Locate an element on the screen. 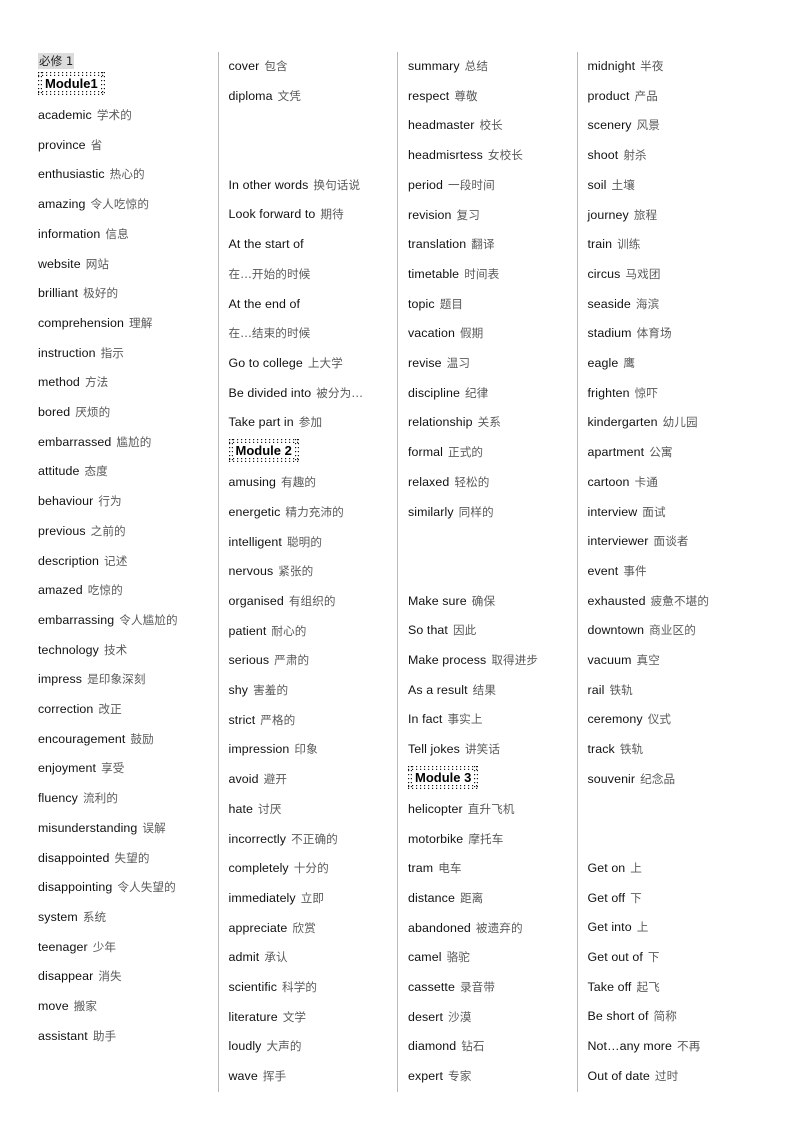  vocabulary-entry: 在…结束的时候 is located at coordinates (308, 334).